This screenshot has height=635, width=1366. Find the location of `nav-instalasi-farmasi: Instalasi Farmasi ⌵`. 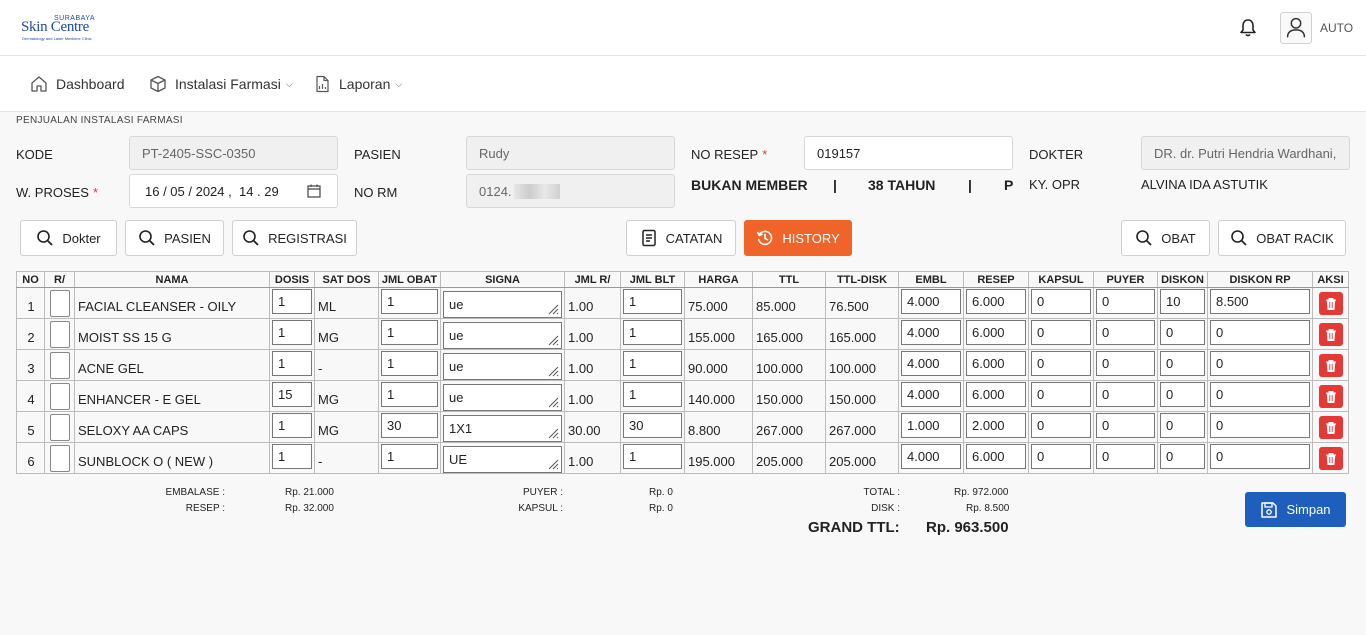

nav-instalasi-farmasi: Instalasi Farmasi ⌵ is located at coordinates (221, 84).